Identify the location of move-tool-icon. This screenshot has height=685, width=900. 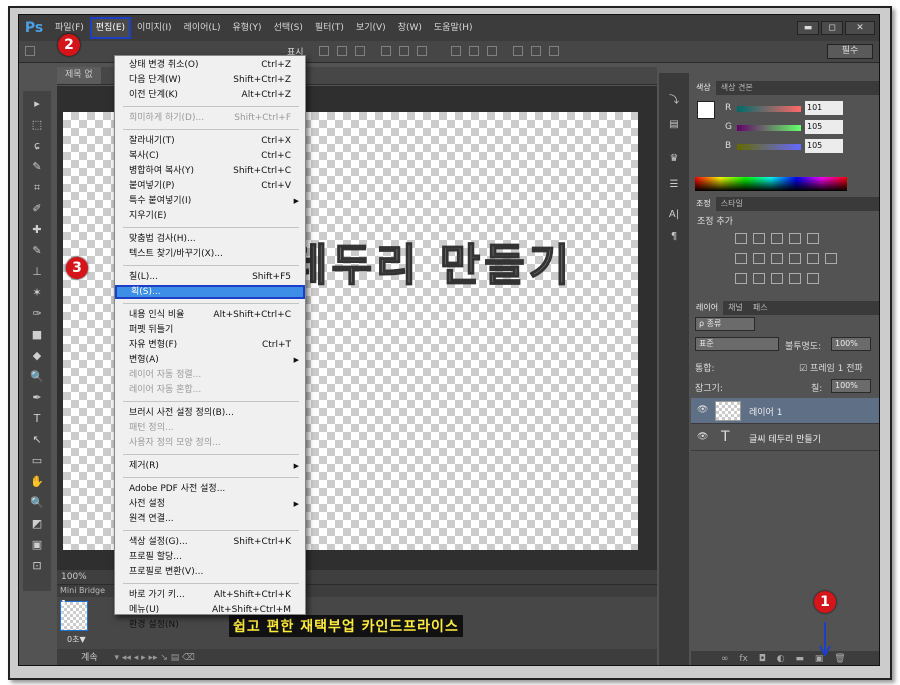
(30, 51).